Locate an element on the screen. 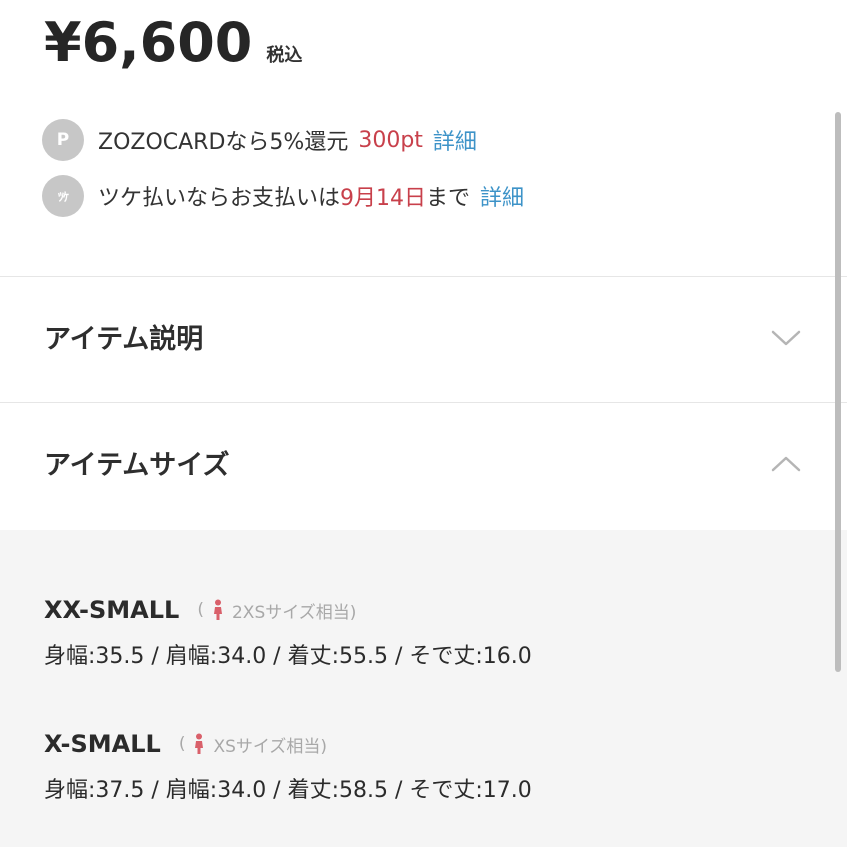 The height and width of the screenshot is (847, 847). size-name-row: X-SMALL ( XSサイズ相当) is located at coordinates (288, 744).